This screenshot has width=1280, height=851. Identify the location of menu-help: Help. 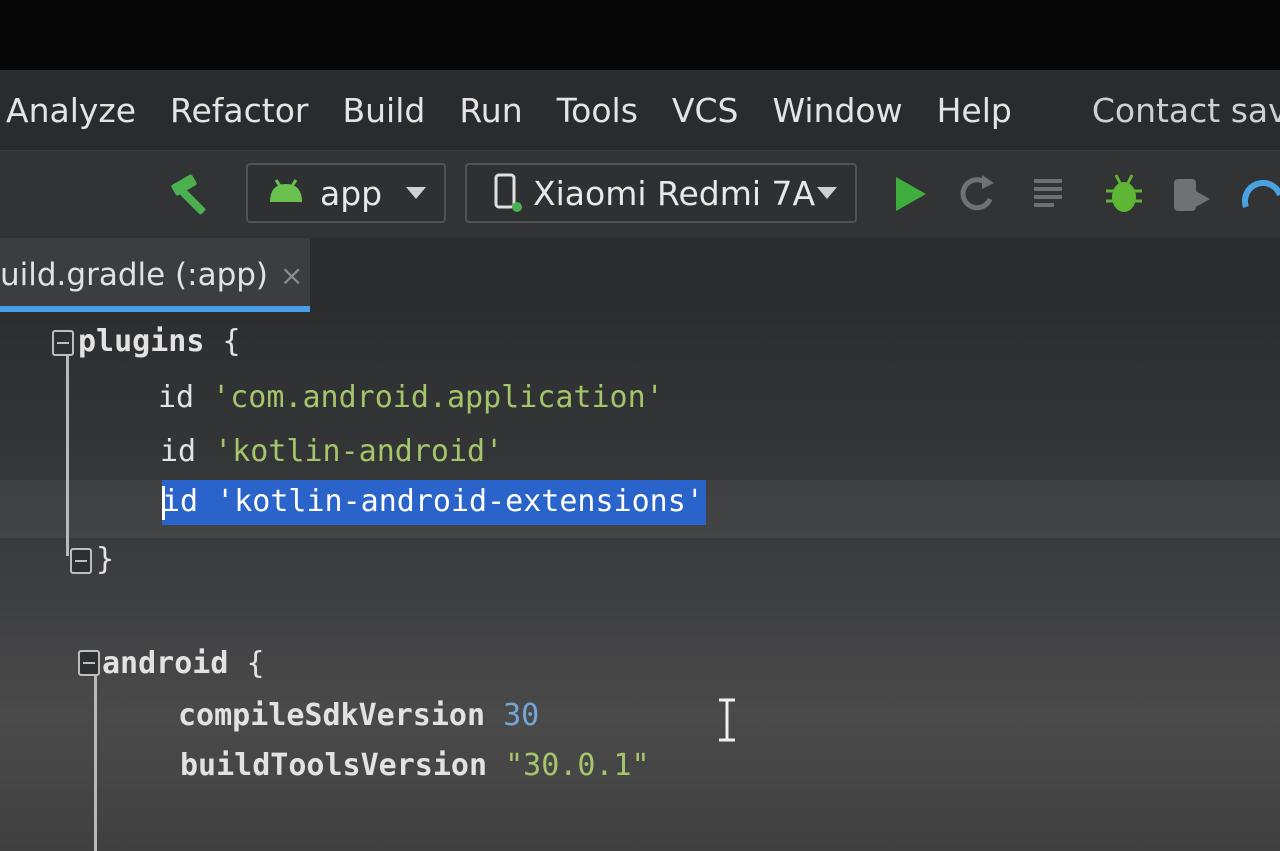
(974, 110).